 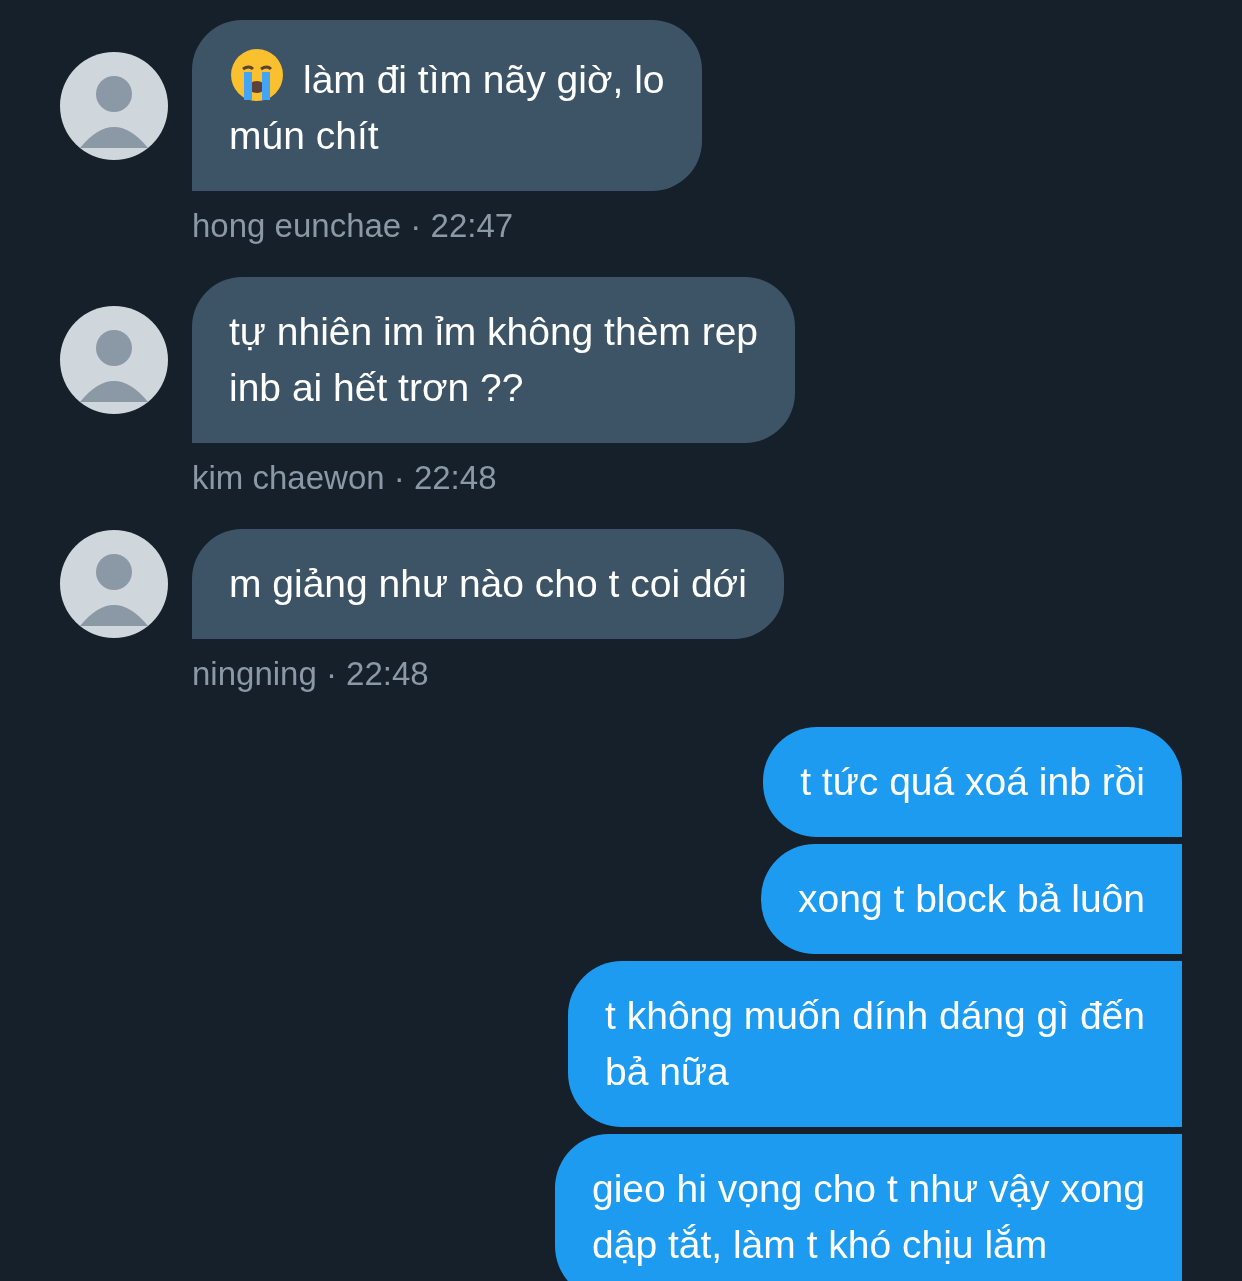 What do you see at coordinates (868, 1207) in the screenshot?
I see `message-bubble: gieo hi vọng cho t như vậy xong dập tắt, làm t khó chịu lắm` at bounding box center [868, 1207].